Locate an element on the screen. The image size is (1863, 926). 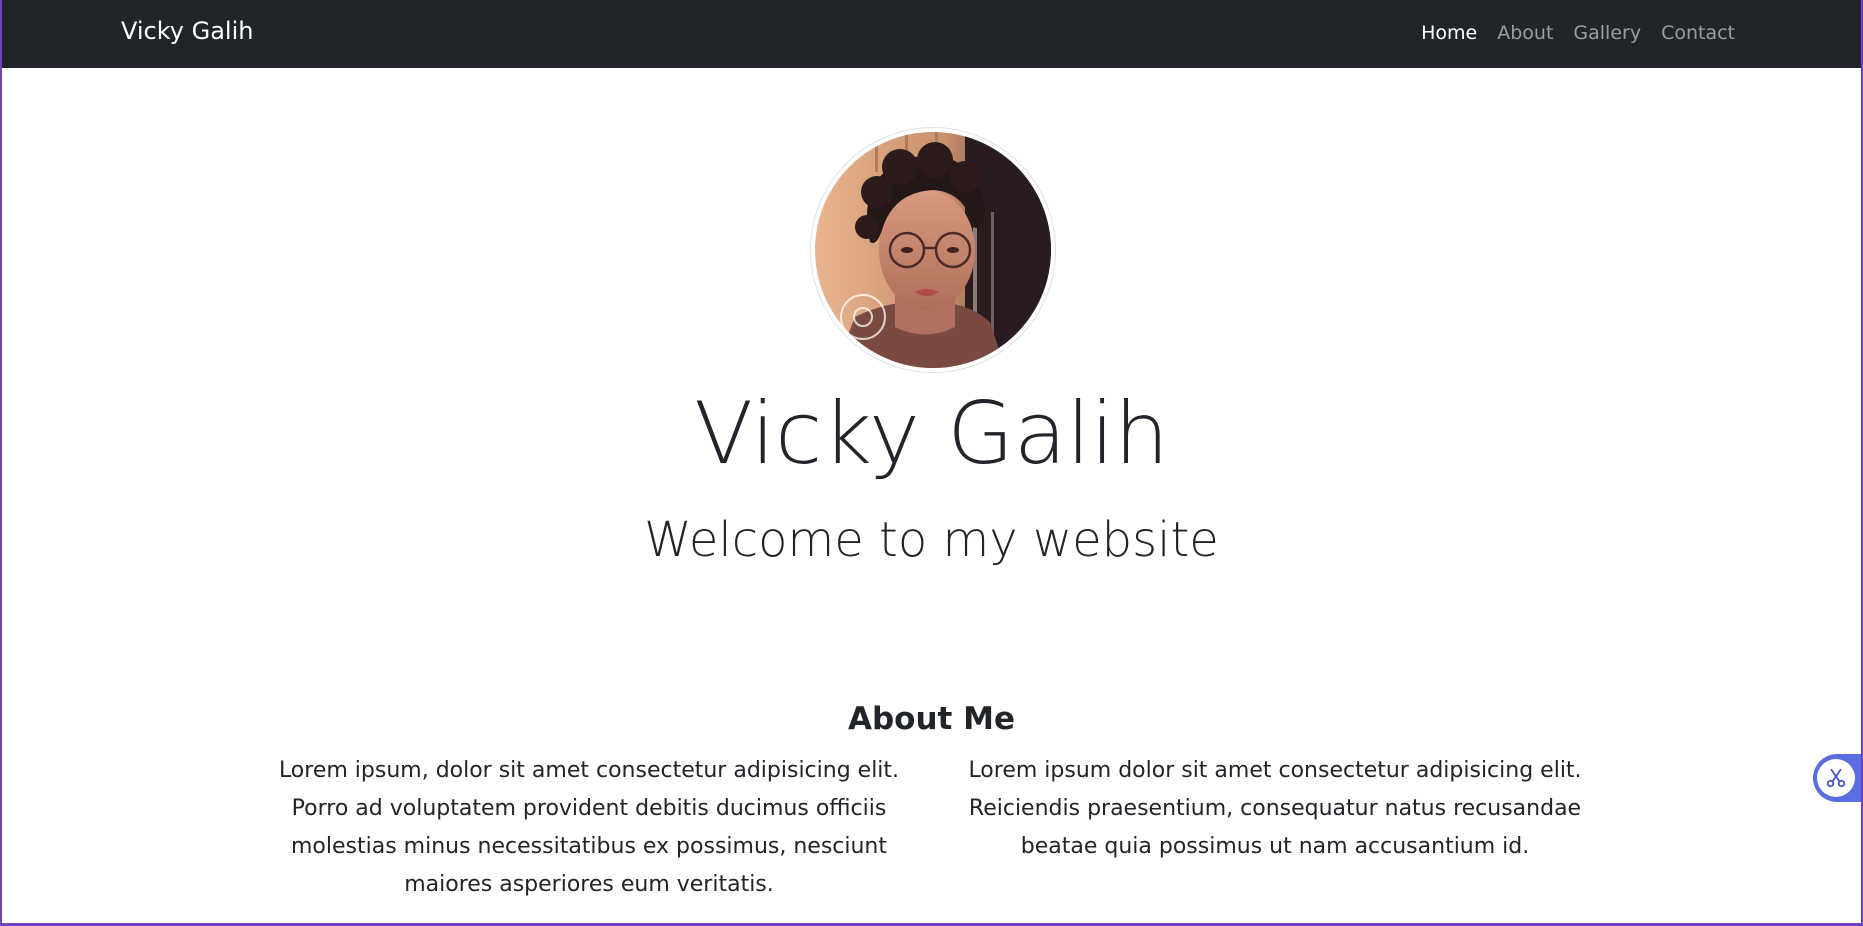
scissors-icon is located at coordinates (1836, 778).